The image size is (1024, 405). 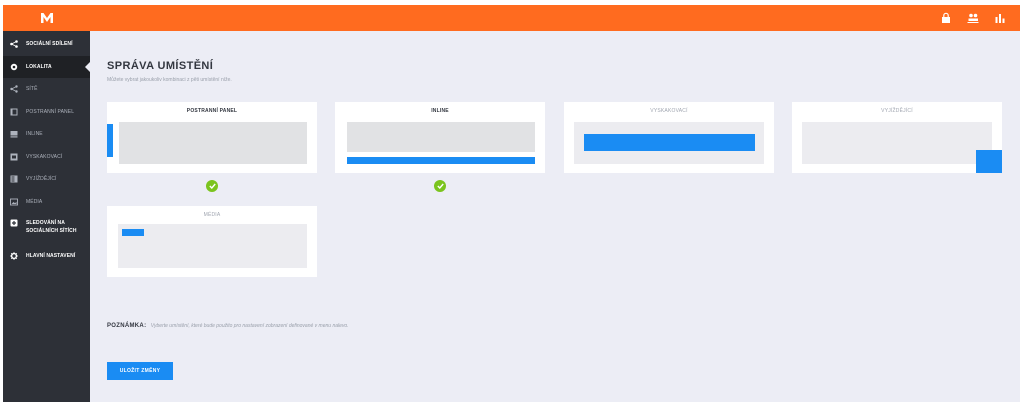 I want to click on page-title: SPRÁVA UMÍSTĚNÍ, so click(x=160, y=66).